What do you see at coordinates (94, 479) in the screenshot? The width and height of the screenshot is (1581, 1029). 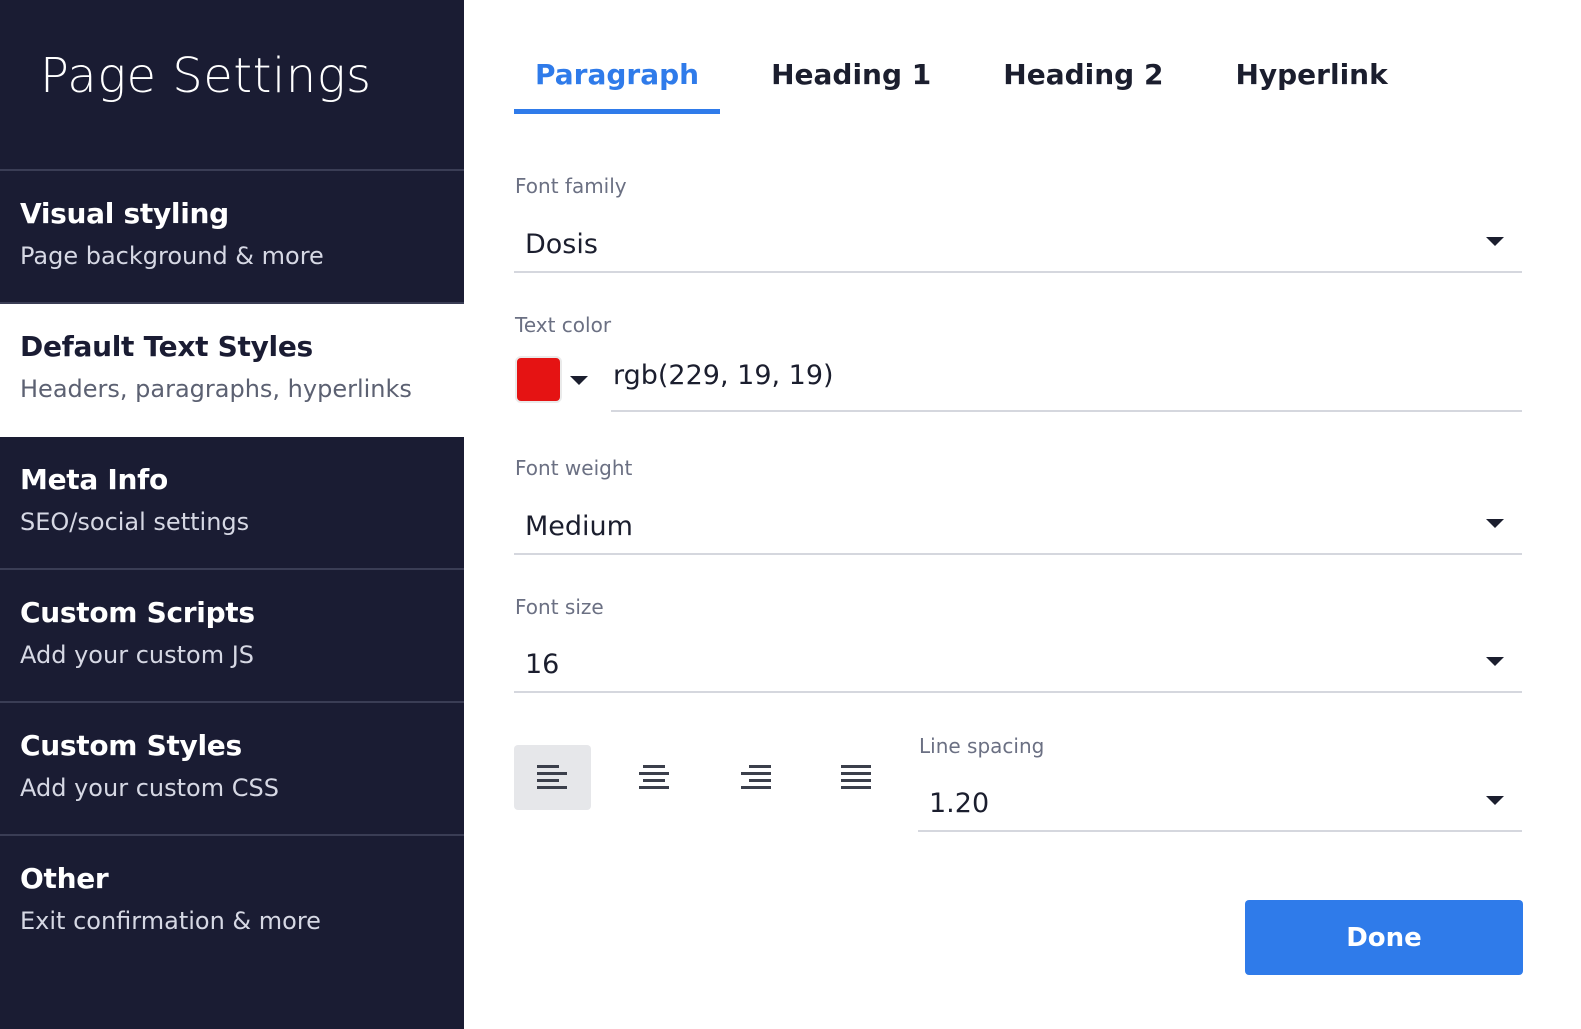 I see `sidebar-item-label: Meta Info` at bounding box center [94, 479].